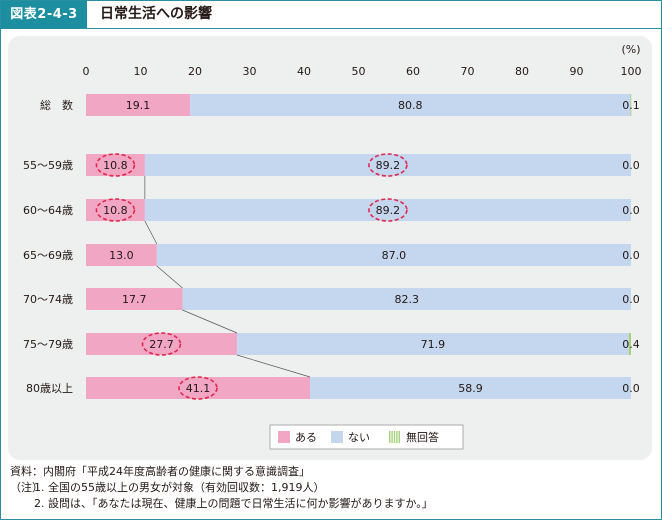 Image resolution: width=662 pixels, height=520 pixels. Describe the element at coordinates (134, 299) in the screenshot. I see `data-label: 17.7` at that location.